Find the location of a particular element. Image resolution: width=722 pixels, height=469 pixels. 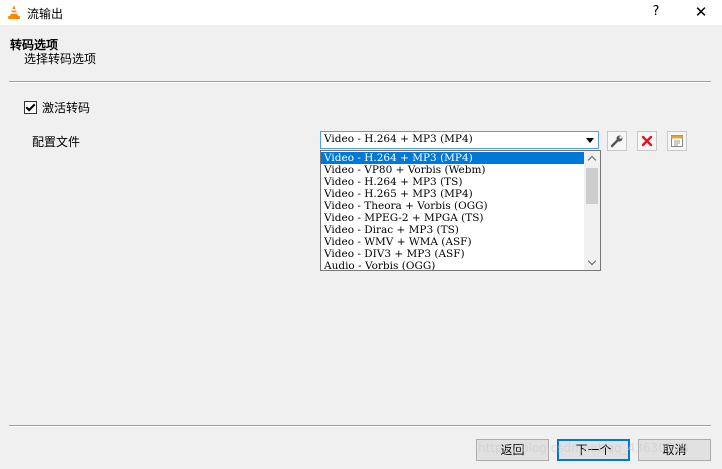

profile-option: Video - WMV + WMA (ASF) is located at coordinates (452, 242).